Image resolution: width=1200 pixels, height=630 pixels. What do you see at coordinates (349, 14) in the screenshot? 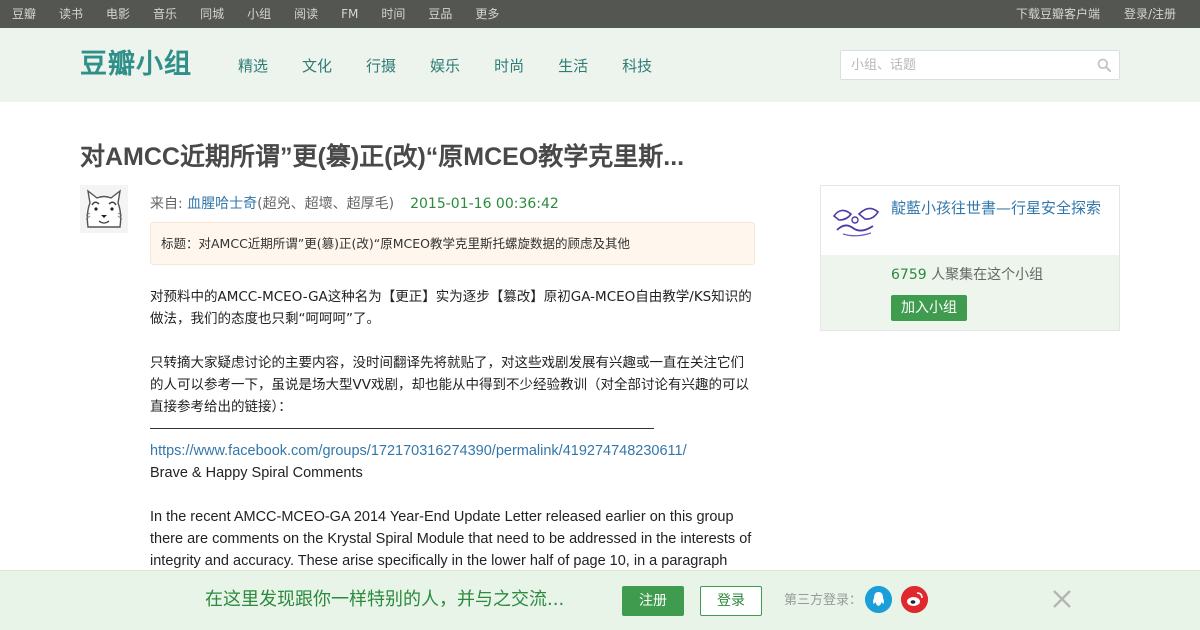
I see `top-nav-fm: FM` at bounding box center [349, 14].